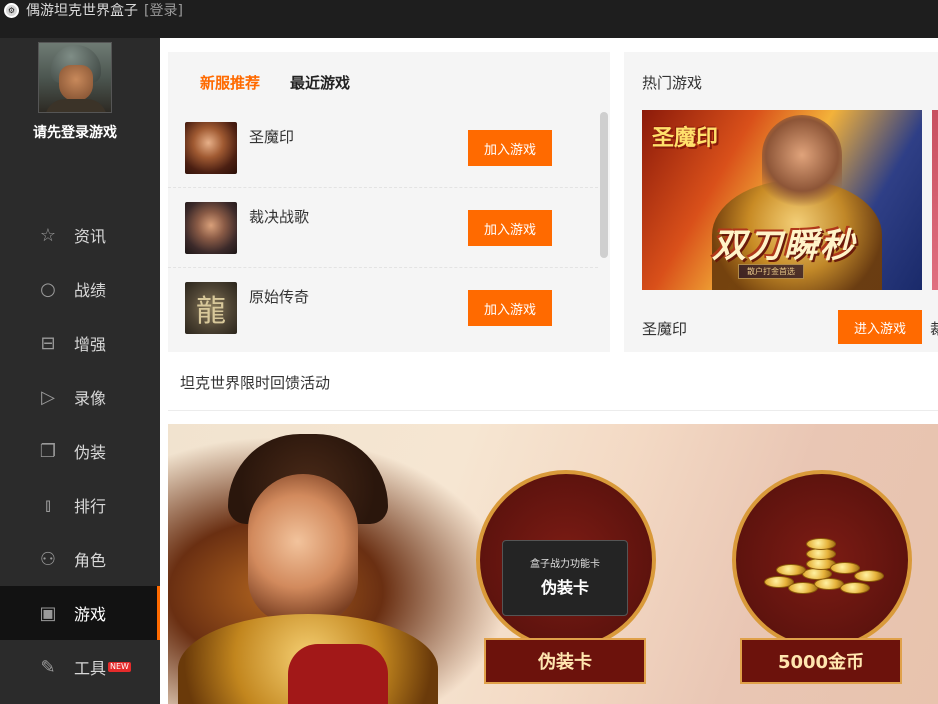 This screenshot has height=704, width=938. What do you see at coordinates (48, 451) in the screenshot?
I see `layers-icon: ❐` at bounding box center [48, 451].